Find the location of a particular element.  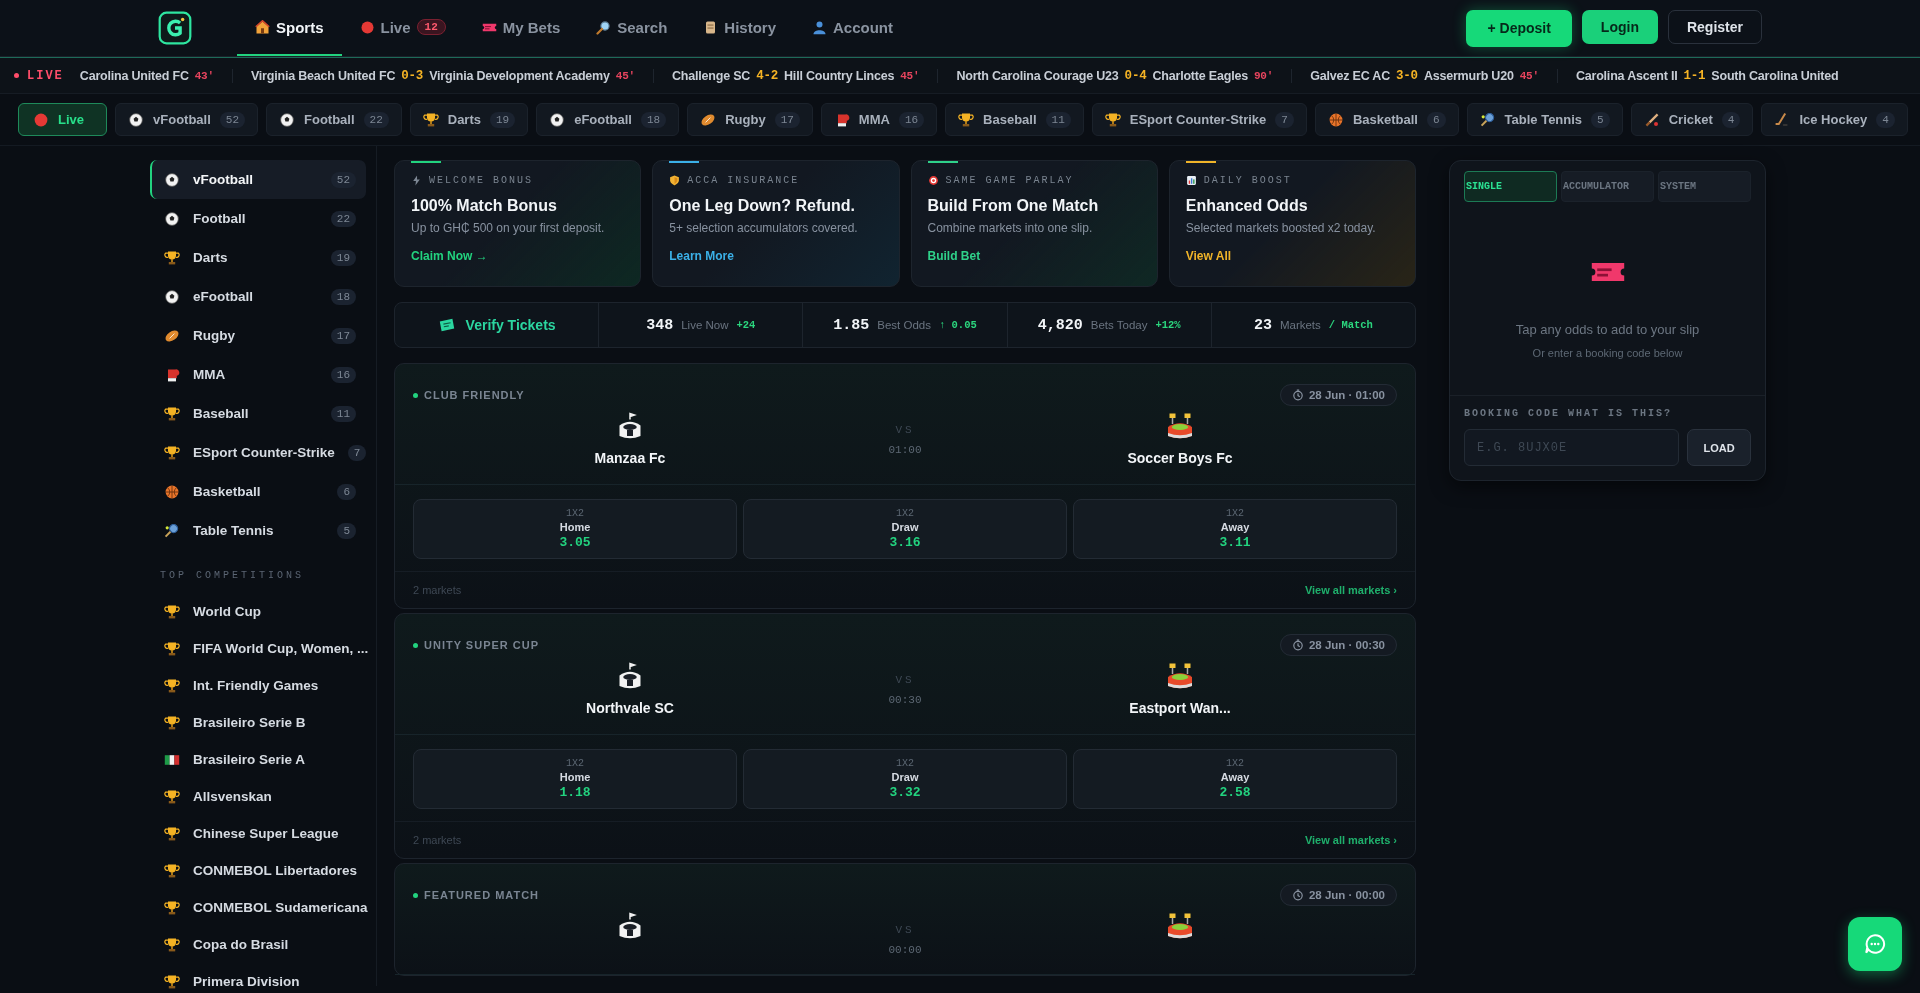

sport-chip: eFootball 18 is located at coordinates (608, 119).